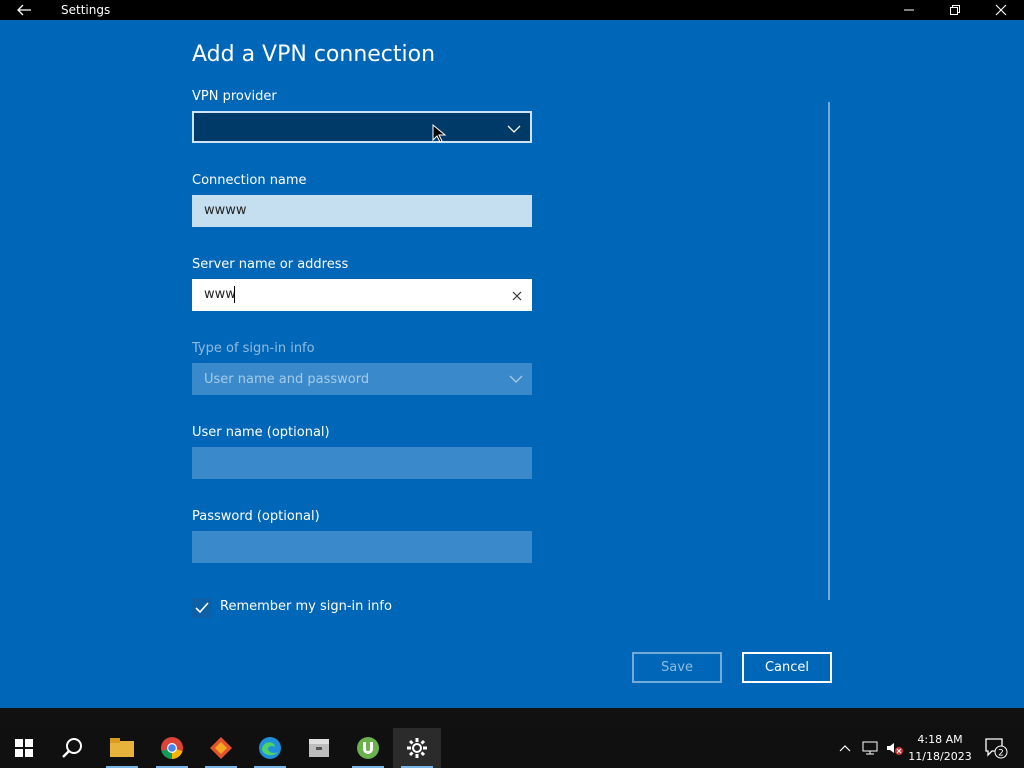 The width and height of the screenshot is (1024, 768). Describe the element at coordinates (940, 739) in the screenshot. I see `clock-time: 4:18 AM` at that location.